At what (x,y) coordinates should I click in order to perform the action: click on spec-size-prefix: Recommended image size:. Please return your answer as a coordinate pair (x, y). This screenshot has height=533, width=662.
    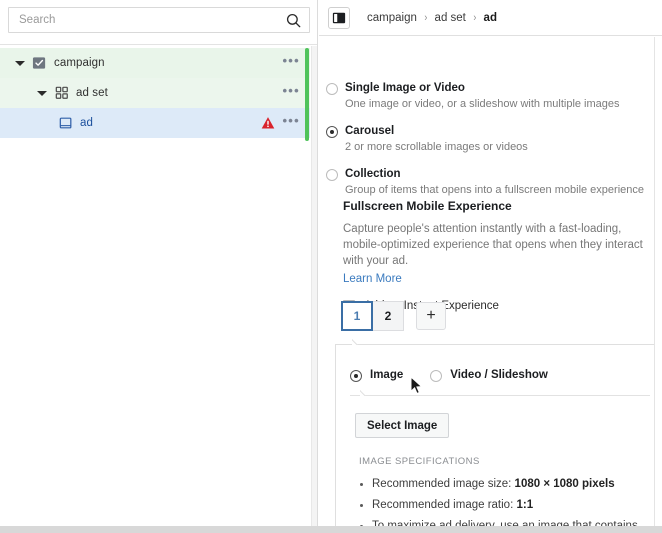
    Looking at the image, I should click on (443, 484).